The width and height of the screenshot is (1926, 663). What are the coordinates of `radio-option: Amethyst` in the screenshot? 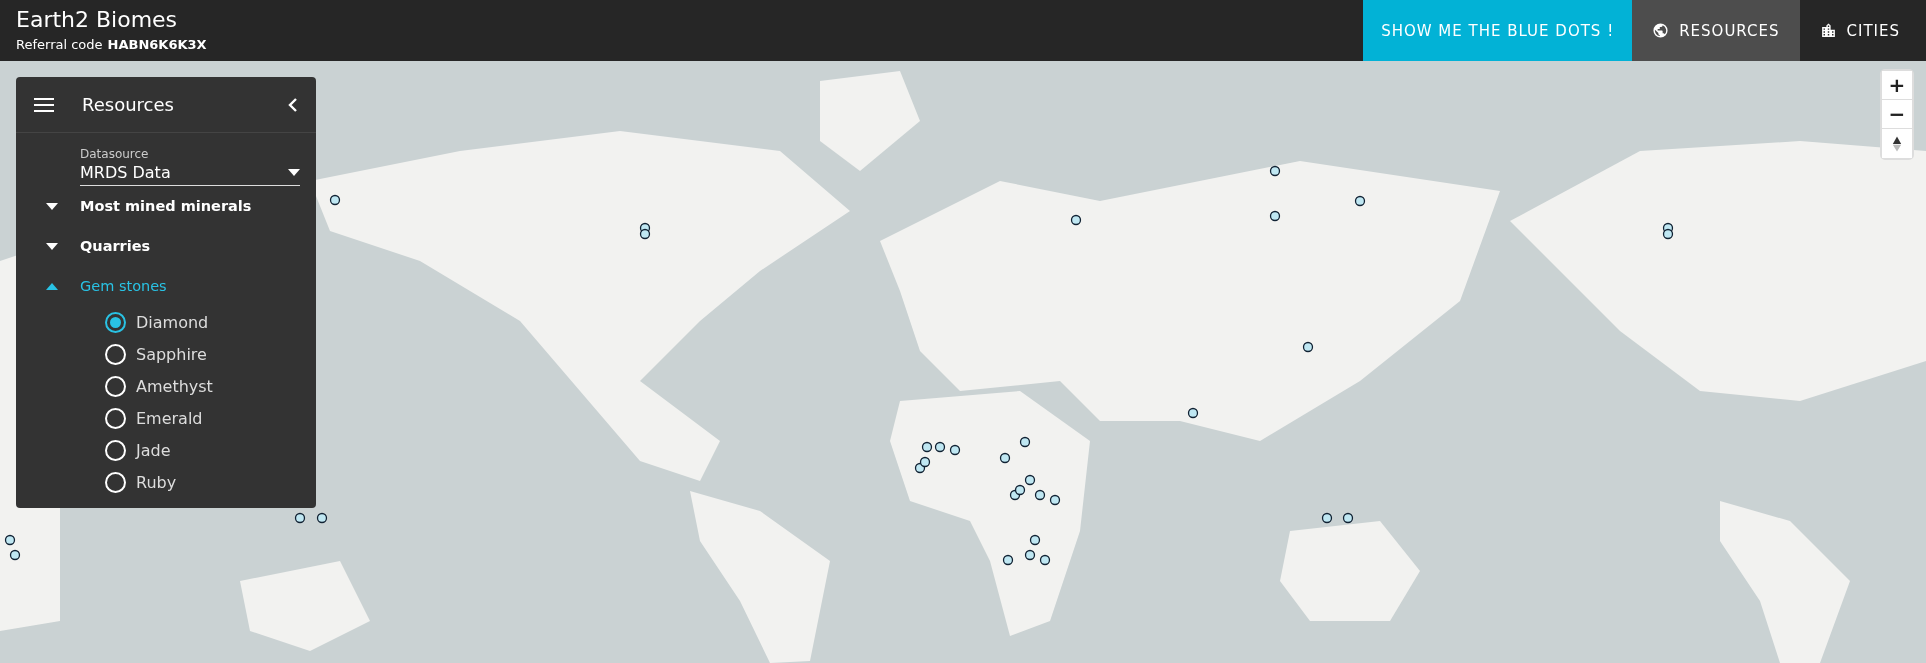 It's located at (166, 386).